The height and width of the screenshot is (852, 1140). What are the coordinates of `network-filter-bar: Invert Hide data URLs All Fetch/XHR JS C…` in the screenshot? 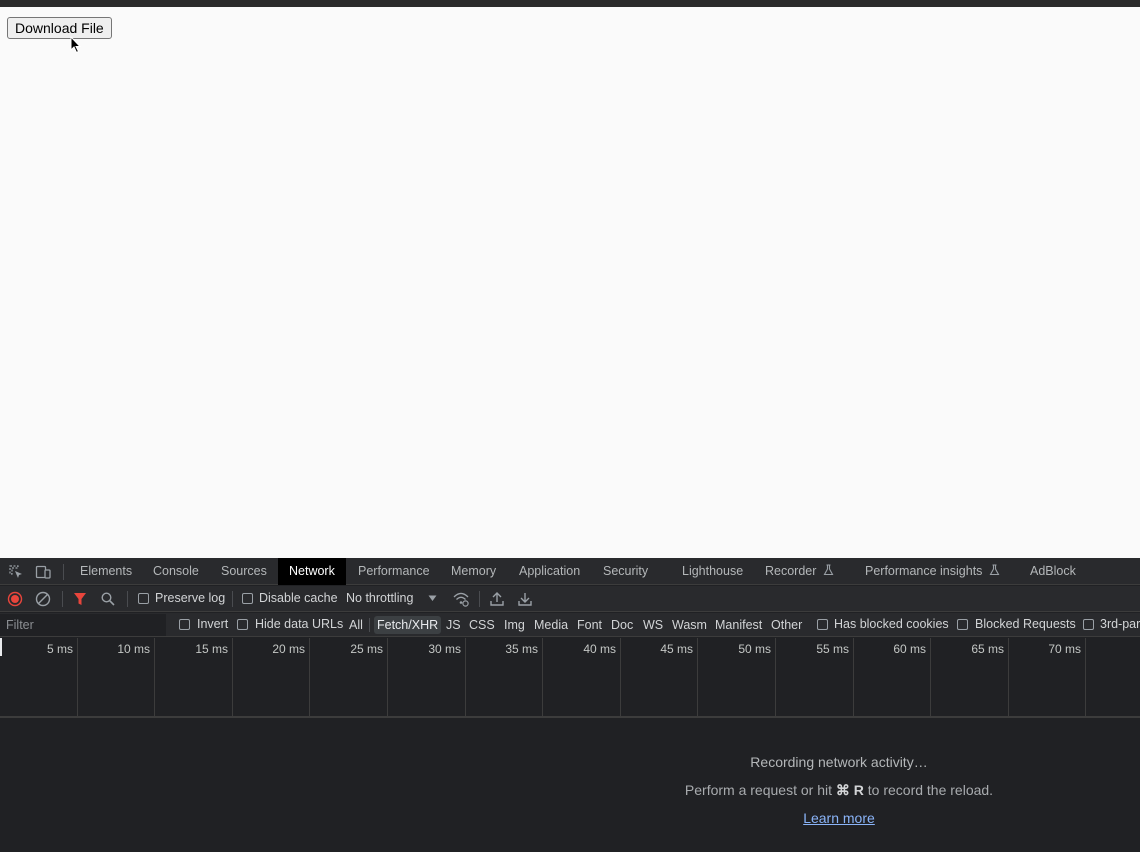 It's located at (570, 625).